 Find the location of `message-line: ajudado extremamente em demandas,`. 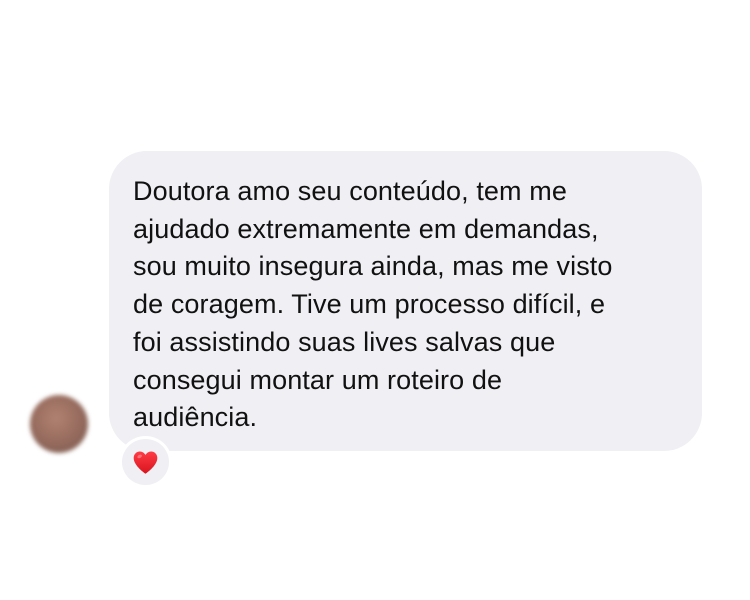

message-line: ajudado extremamente em demandas, is located at coordinates (366, 228).